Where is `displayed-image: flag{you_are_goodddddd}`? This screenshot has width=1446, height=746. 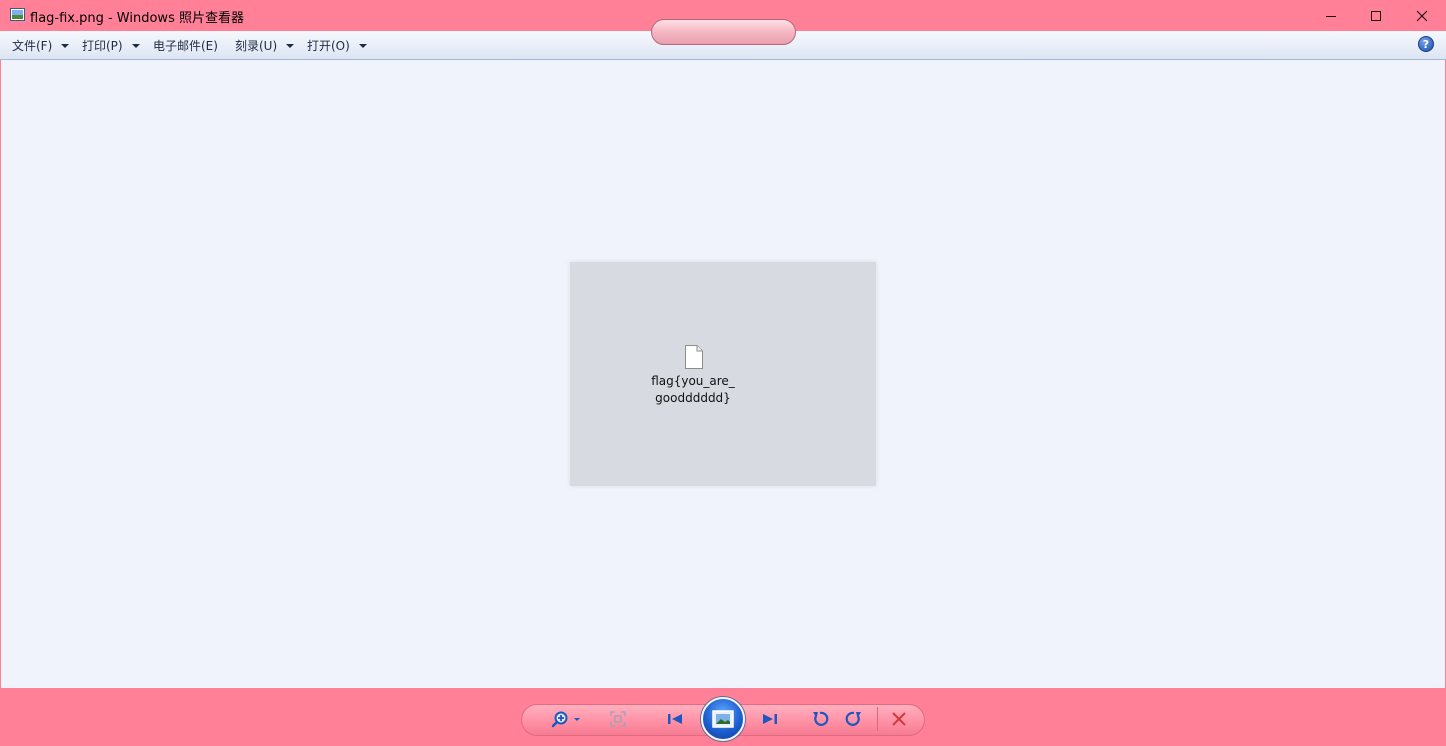
displayed-image: flag{you_are_goodddddd} is located at coordinates (723, 374).